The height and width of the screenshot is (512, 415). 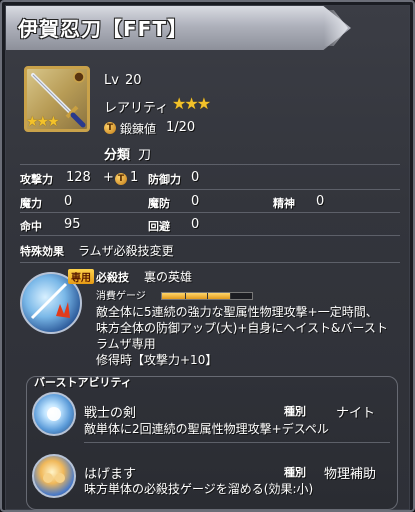 What do you see at coordinates (195, 224) in the screenshot?
I see `eva-value: 0` at bounding box center [195, 224].